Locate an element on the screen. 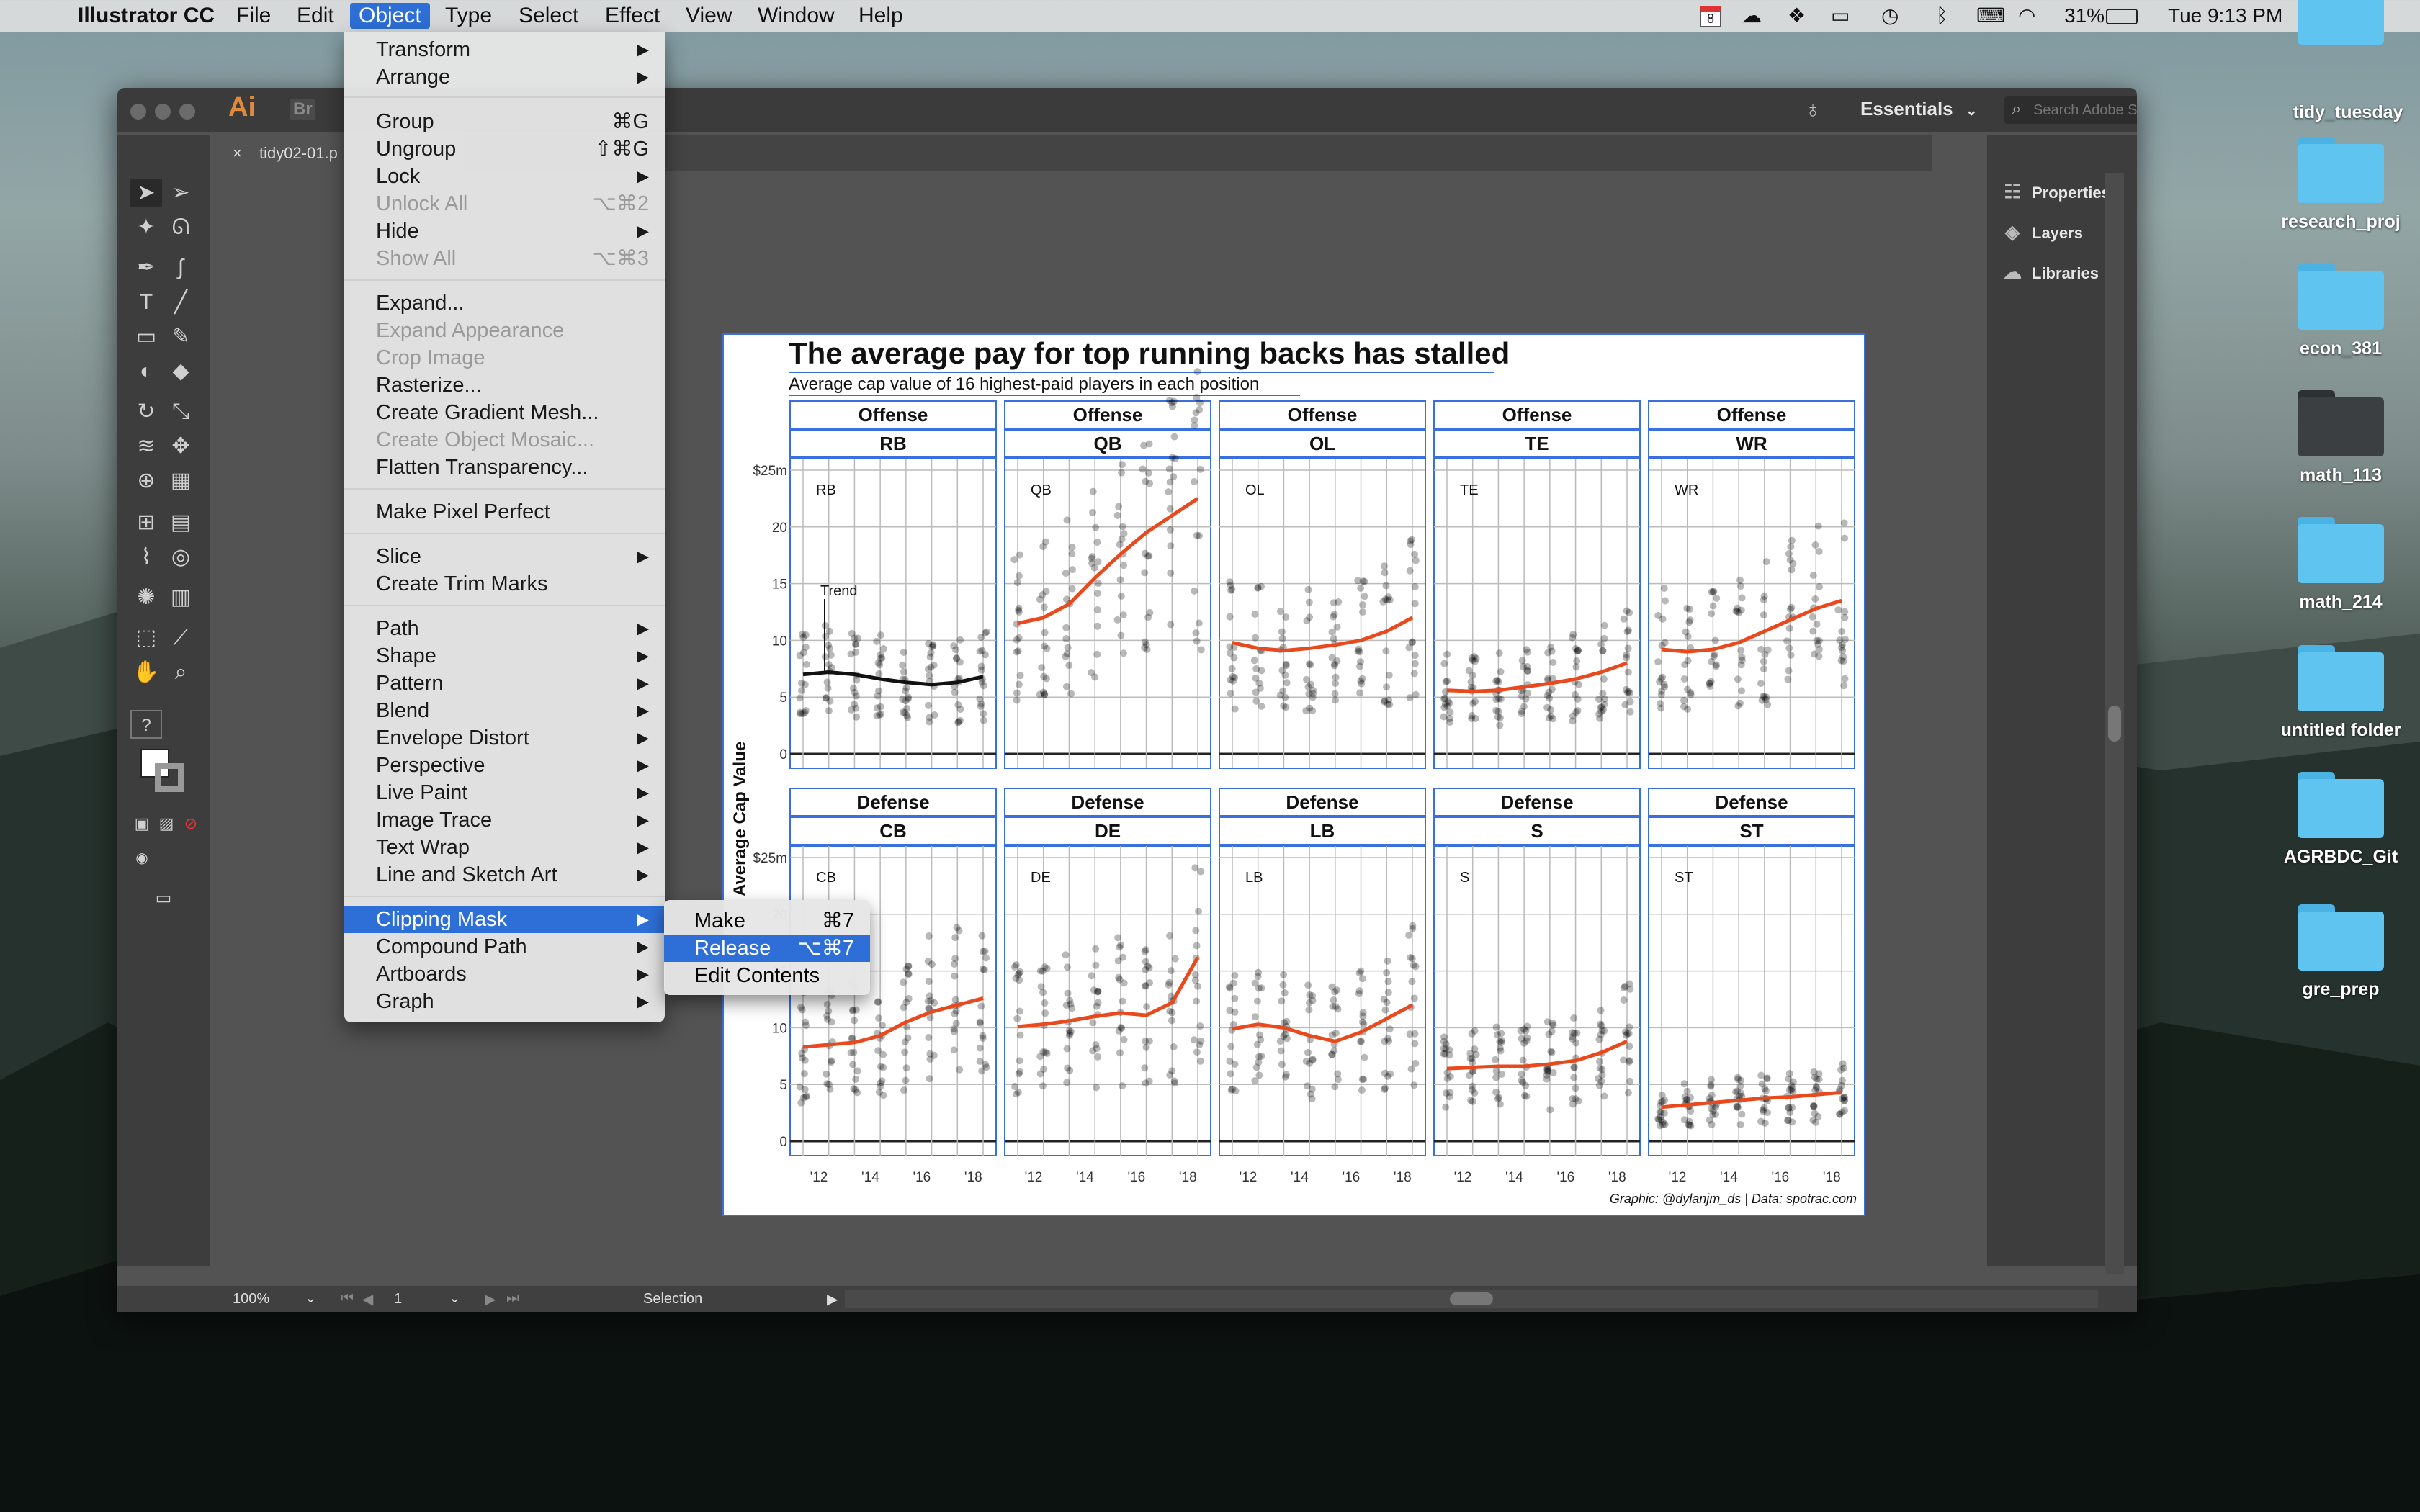 The height and width of the screenshot is (1512, 2420). menu-item-compound-path: Compound Path ▶ is located at coordinates (504, 946).